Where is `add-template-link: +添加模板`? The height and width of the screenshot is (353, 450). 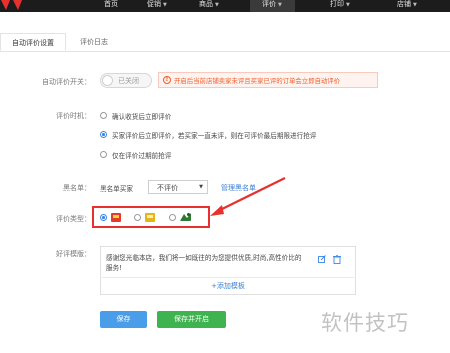
add-template-link: +添加模板 is located at coordinates (228, 285).